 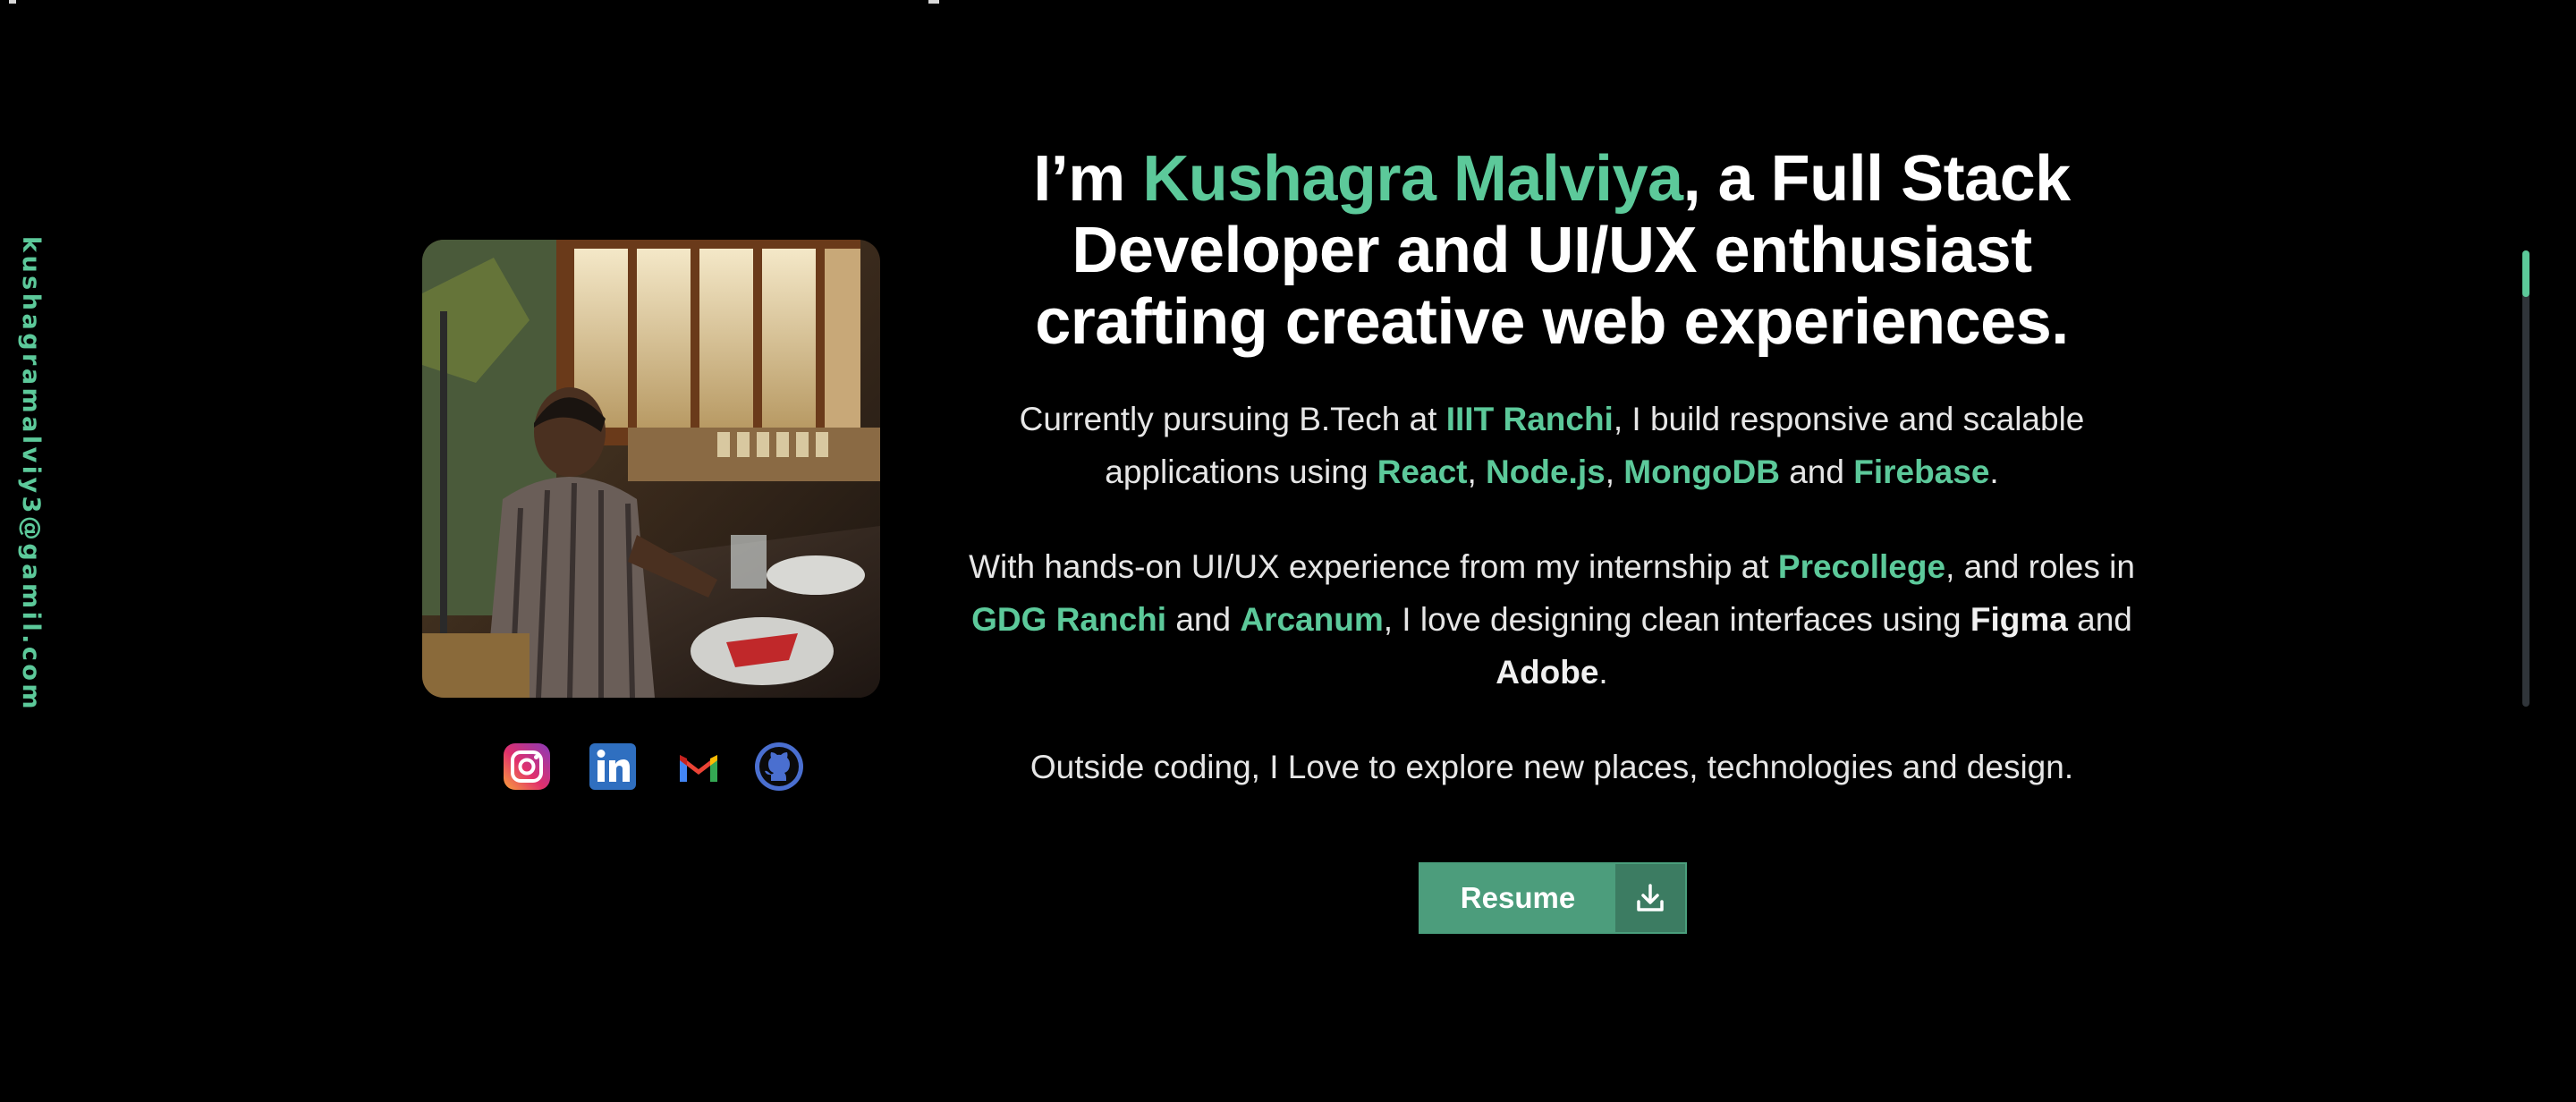 I want to click on sidebar-email-link: kushagramalviy3@gamil.com, so click(x=31, y=474).